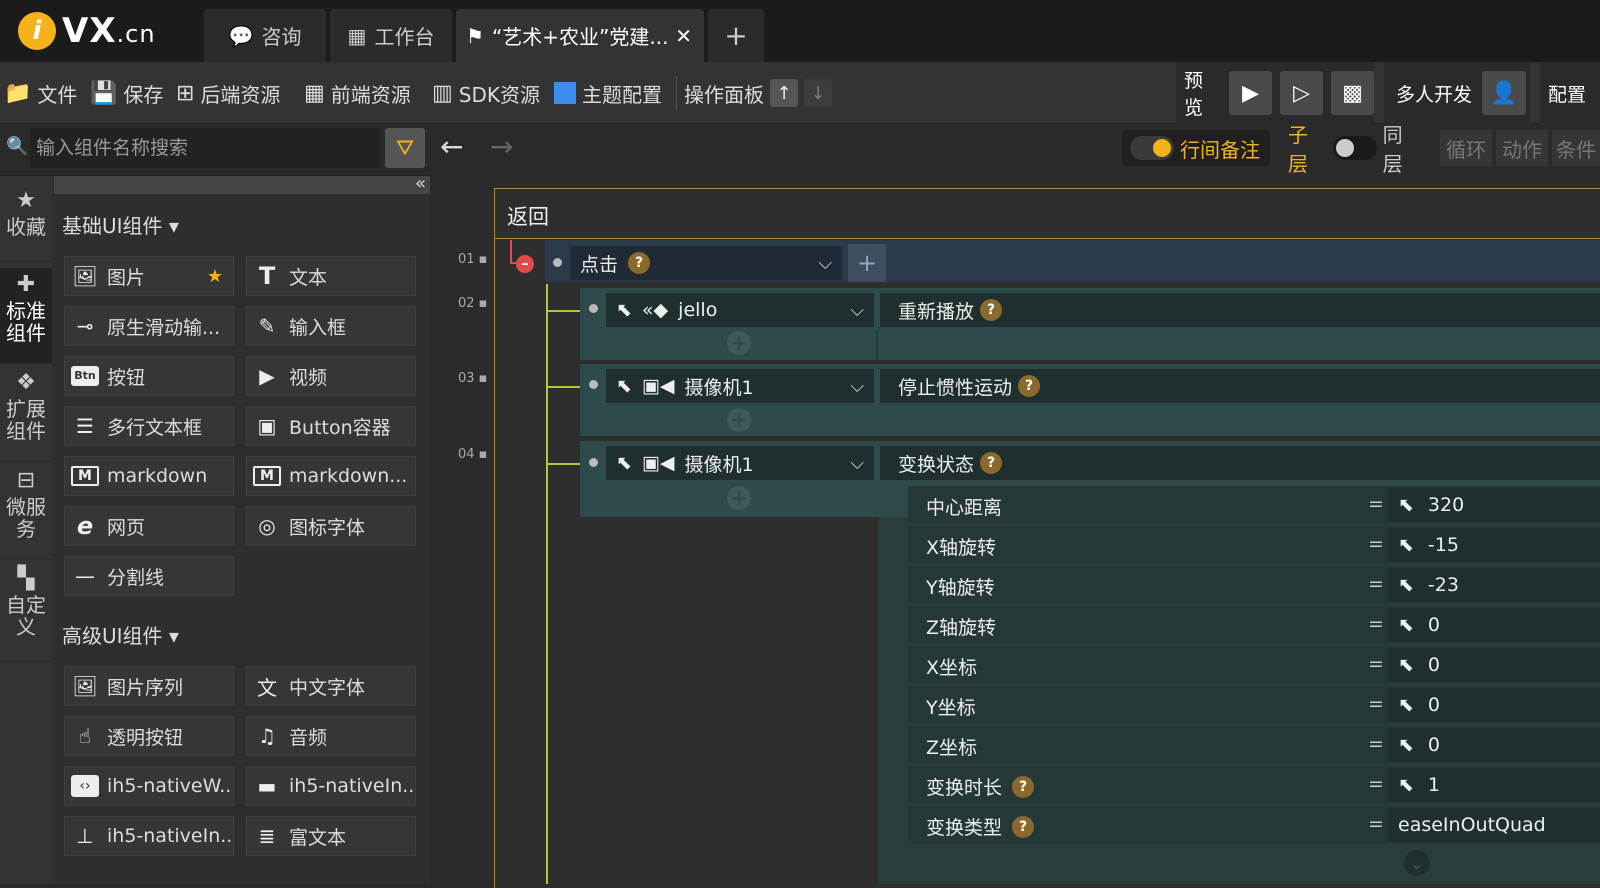 This screenshot has width=1600, height=888. What do you see at coordinates (242, 183) in the screenshot?
I see `collapse-bar: «` at bounding box center [242, 183].